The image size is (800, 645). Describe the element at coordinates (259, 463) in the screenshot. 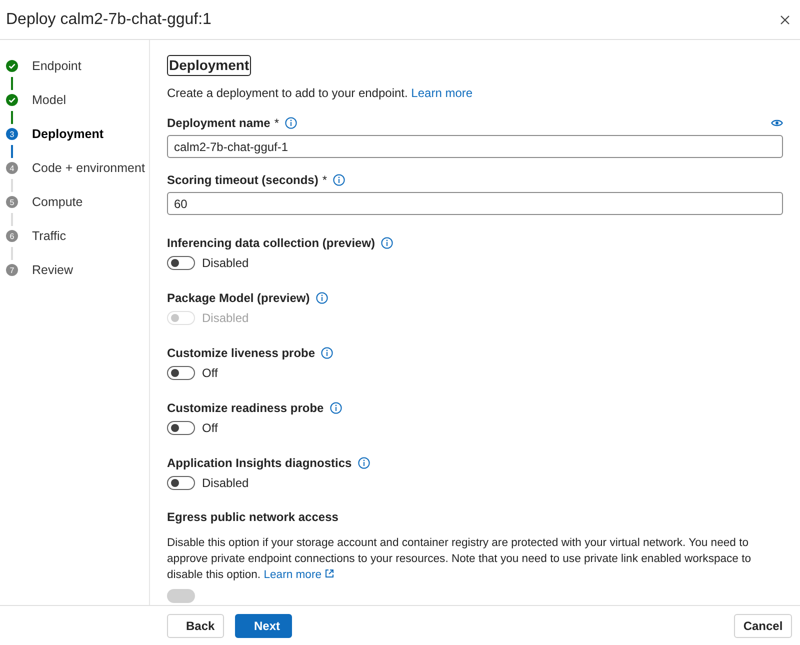

I see `toggle-label: Application Insights diagnostics` at that location.